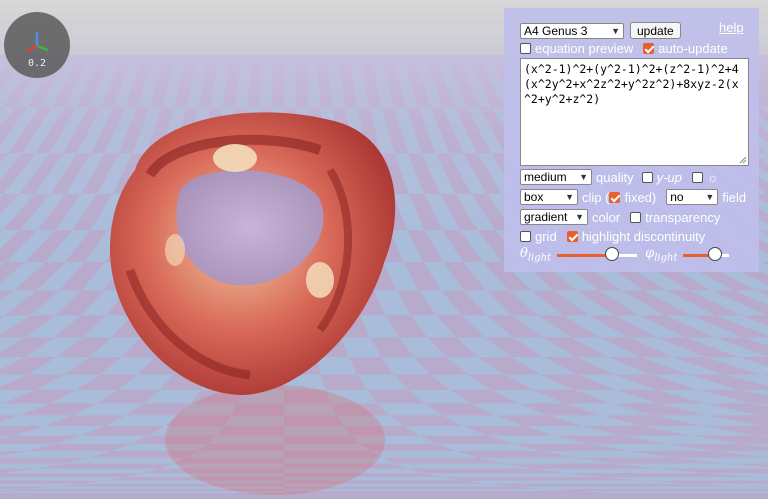 This screenshot has height=499, width=768. I want to click on quality-select: medium ▼, so click(556, 177).